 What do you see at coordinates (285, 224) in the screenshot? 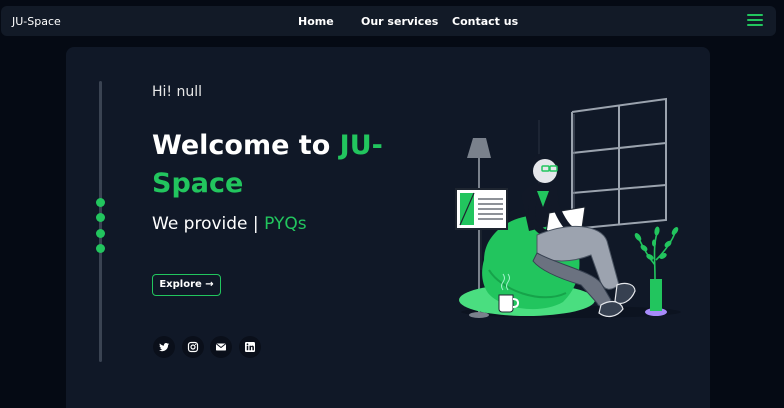
I see `tagline-highlight: PYQs` at bounding box center [285, 224].